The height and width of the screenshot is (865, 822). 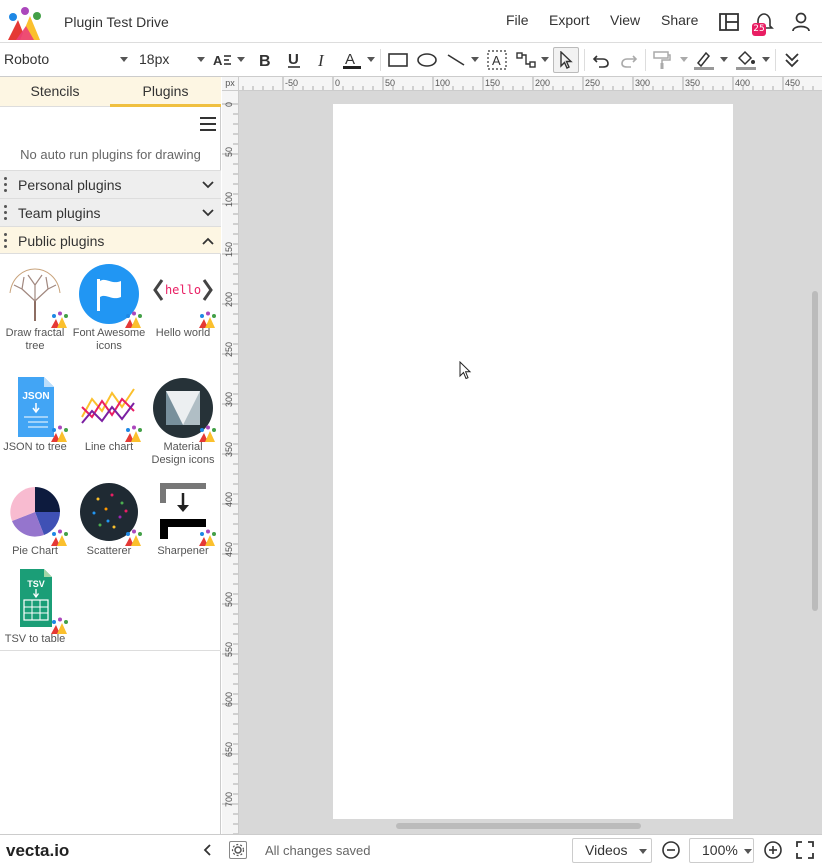 What do you see at coordinates (456, 60) in the screenshot?
I see `line-icon` at bounding box center [456, 60].